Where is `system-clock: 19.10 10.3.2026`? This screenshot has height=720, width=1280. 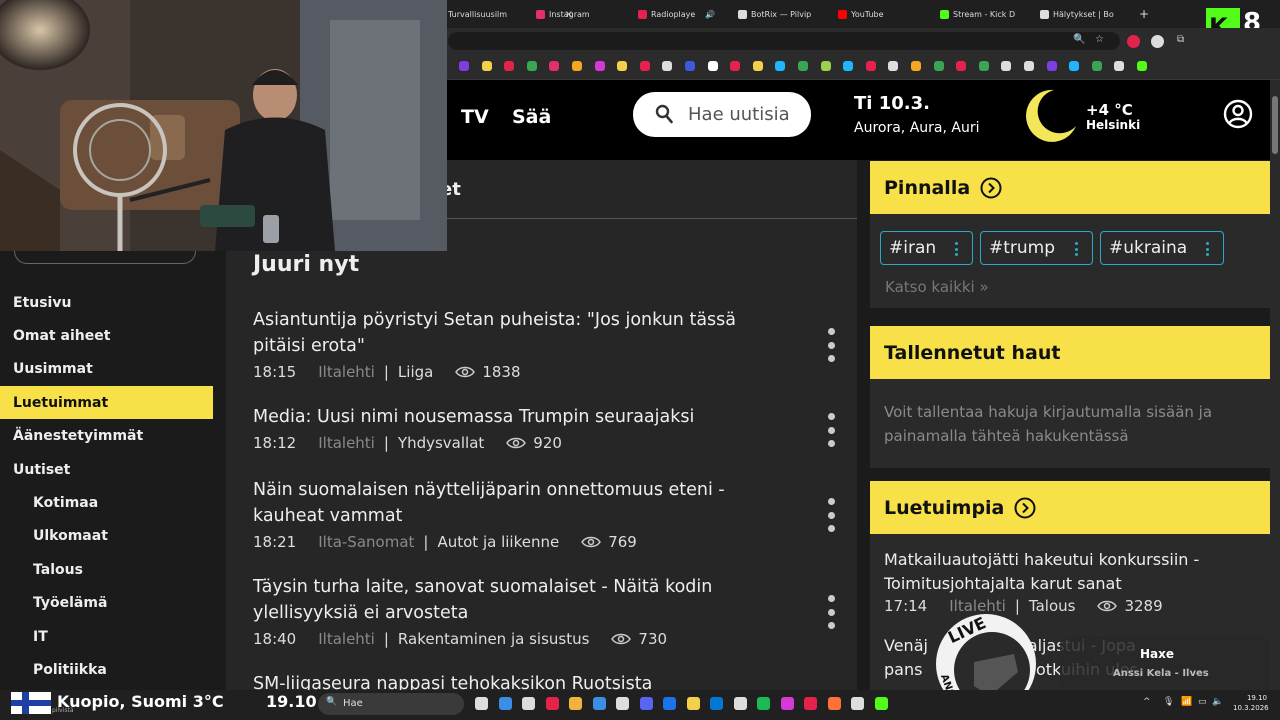
system-clock: 19.10 10.3.2026 is located at coordinates (1251, 703).